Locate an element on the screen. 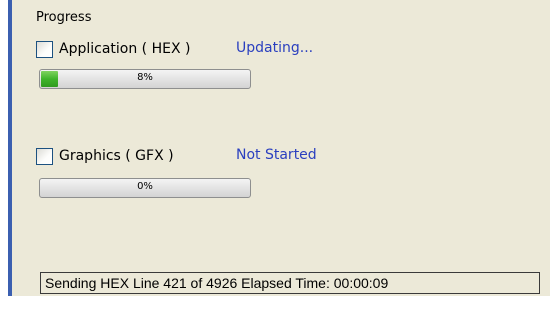 This screenshot has width=550, height=313. graphics-checkbox is located at coordinates (44, 156).